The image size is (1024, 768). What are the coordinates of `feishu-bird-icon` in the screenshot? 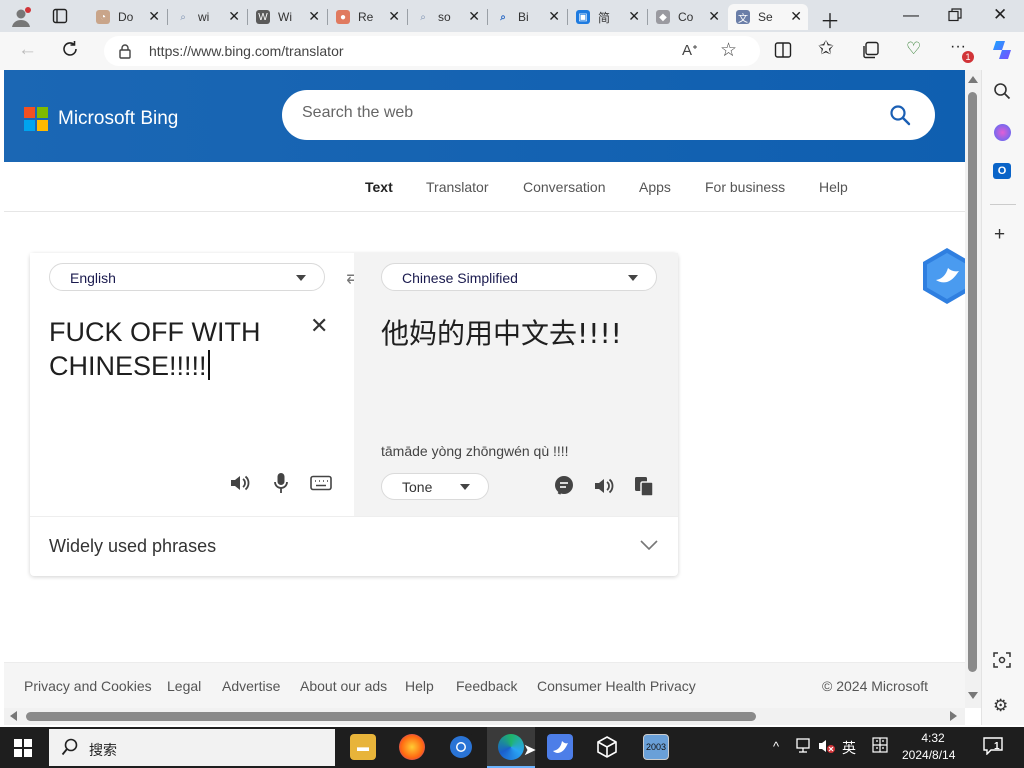 It's located at (560, 747).